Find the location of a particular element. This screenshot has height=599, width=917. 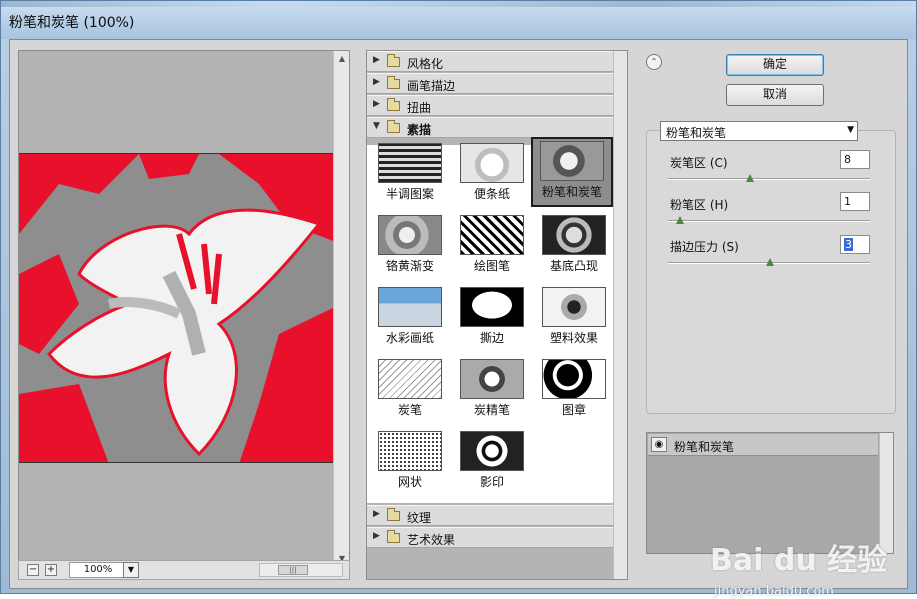

open-folder-icon is located at coordinates (393, 126).